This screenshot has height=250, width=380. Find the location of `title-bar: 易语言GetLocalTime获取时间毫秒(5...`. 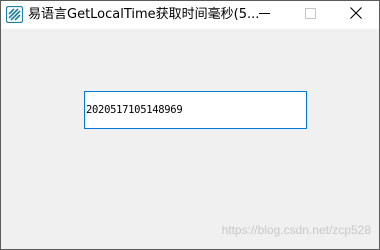

title-bar: 易语言GetLocalTime获取时间毫秒(5... is located at coordinates (190, 15).